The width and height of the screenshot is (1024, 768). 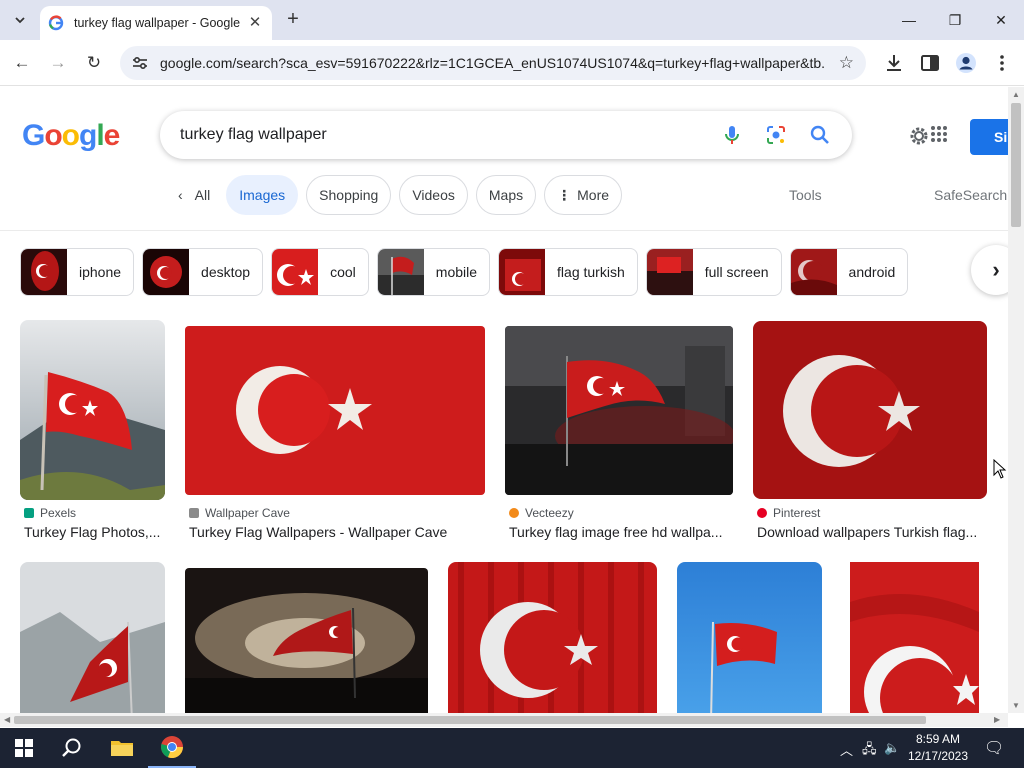 What do you see at coordinates (994, 748) in the screenshot?
I see `notification-center-icon: 🗨` at bounding box center [994, 748].